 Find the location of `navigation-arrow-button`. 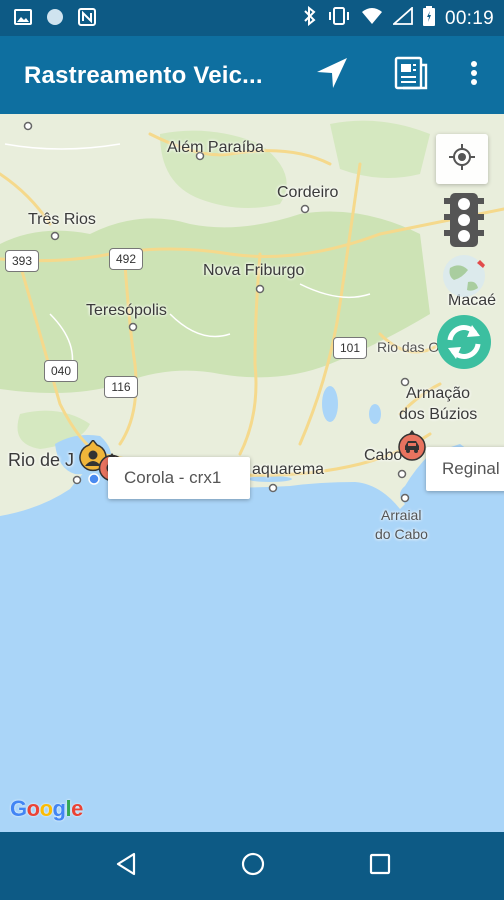

navigation-arrow-button is located at coordinates (332, 75).